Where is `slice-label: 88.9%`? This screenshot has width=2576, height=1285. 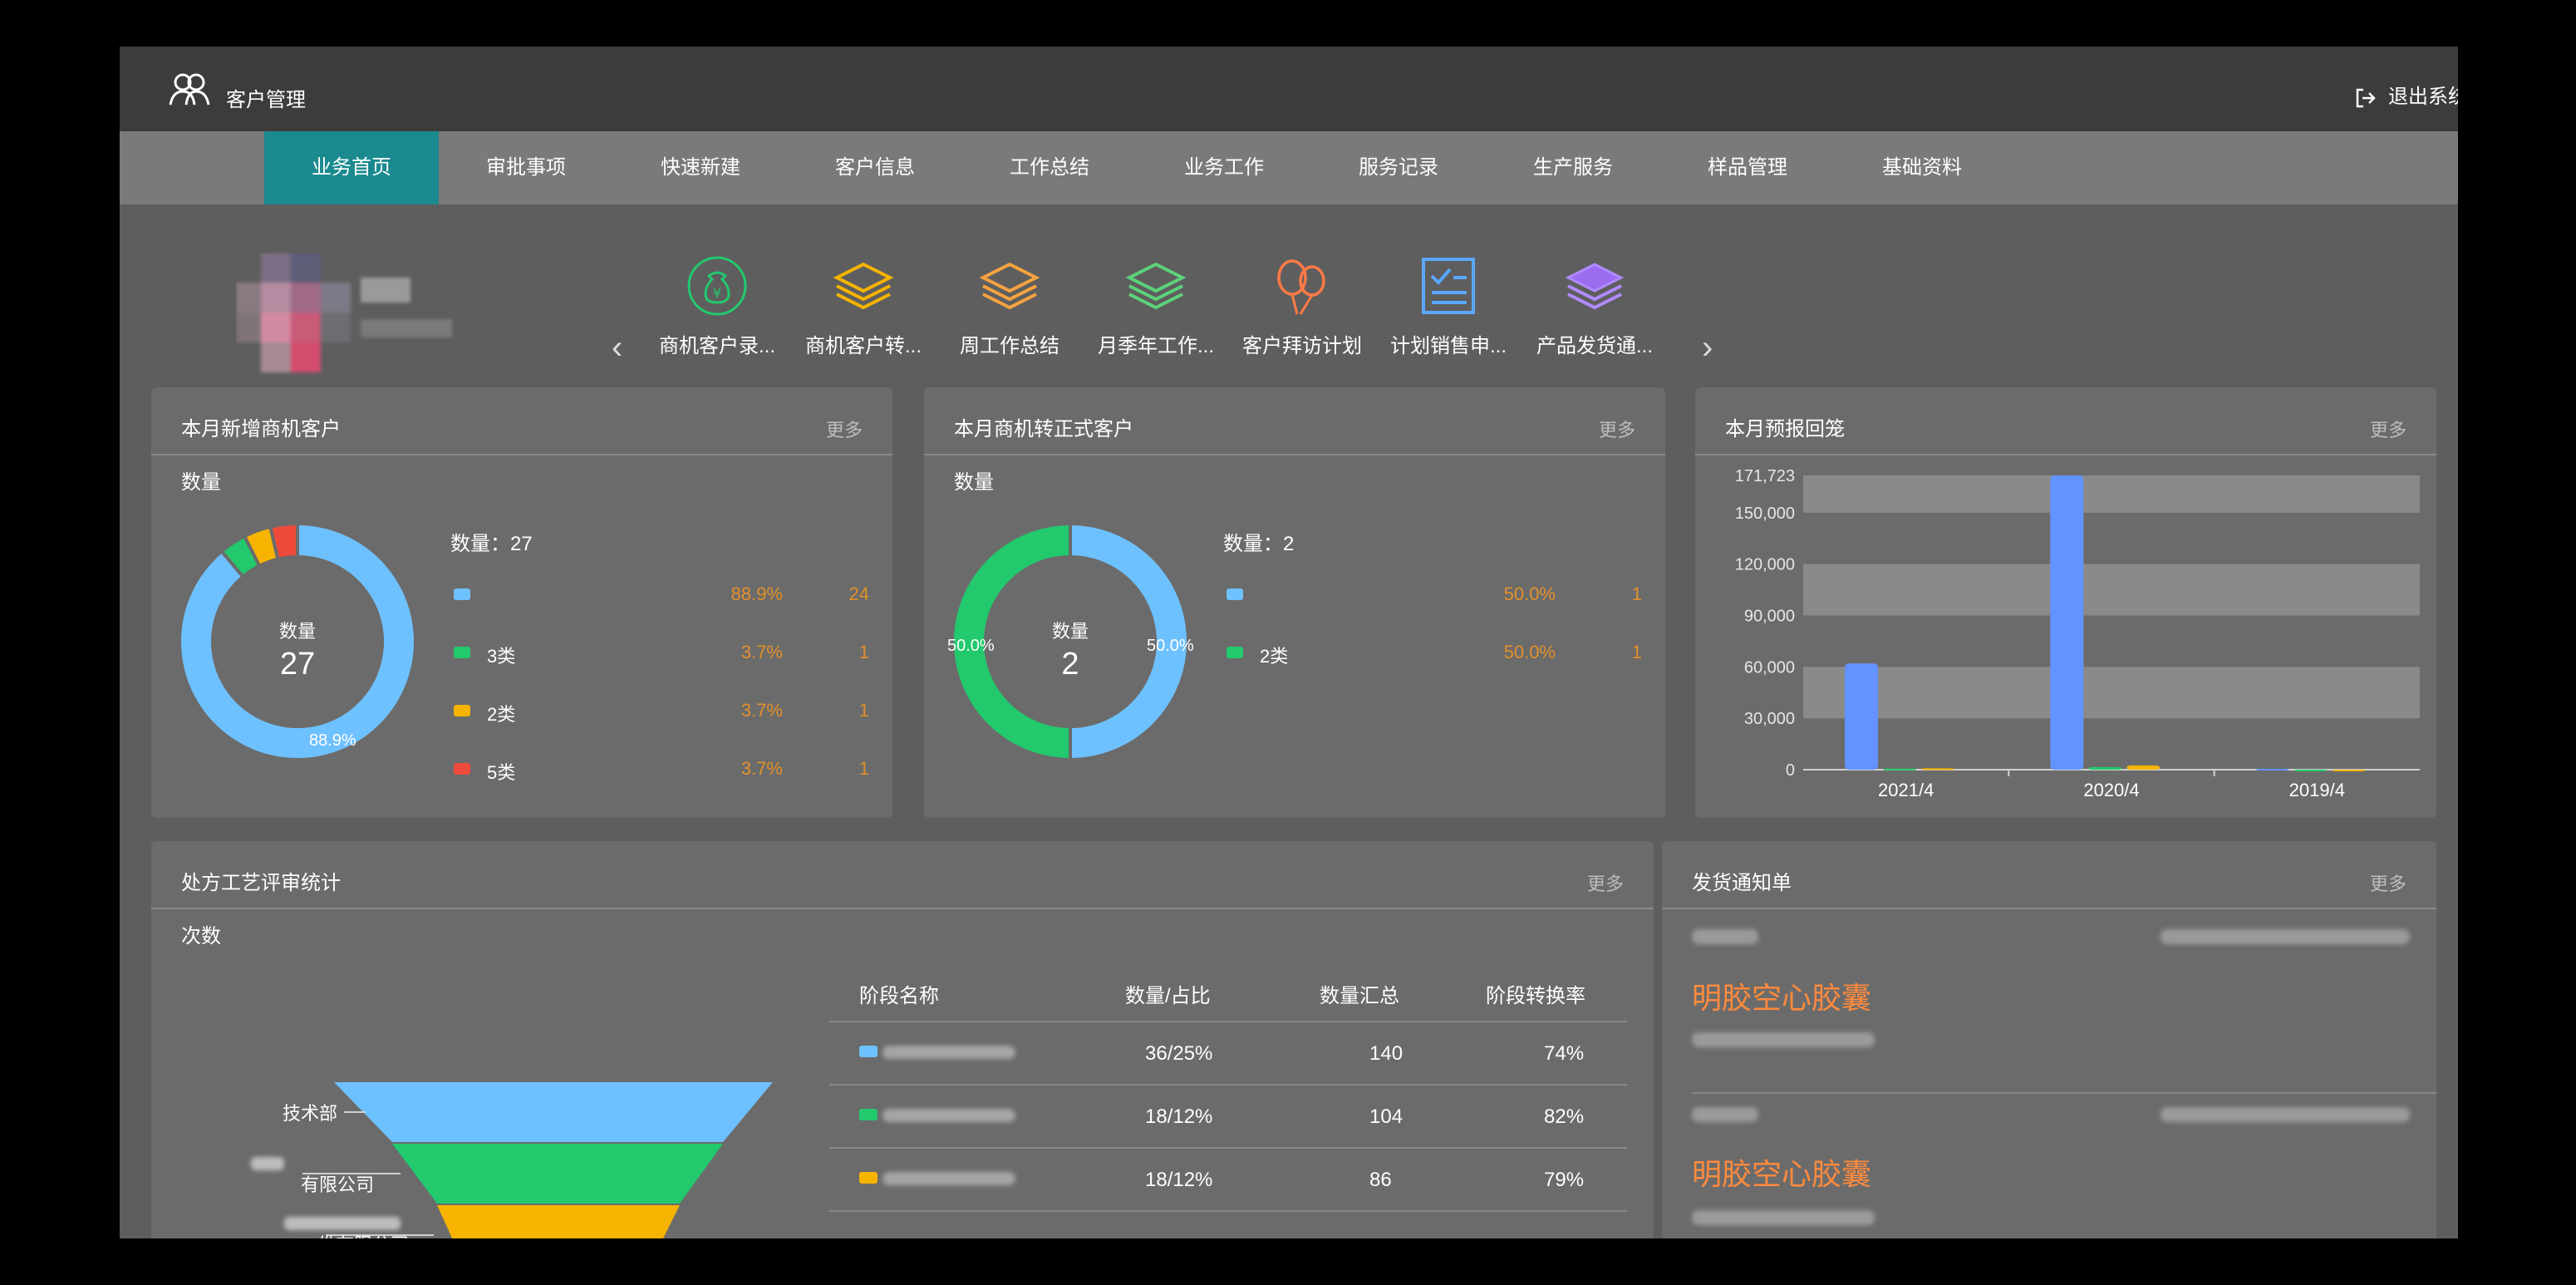 slice-label: 88.9% is located at coordinates (332, 740).